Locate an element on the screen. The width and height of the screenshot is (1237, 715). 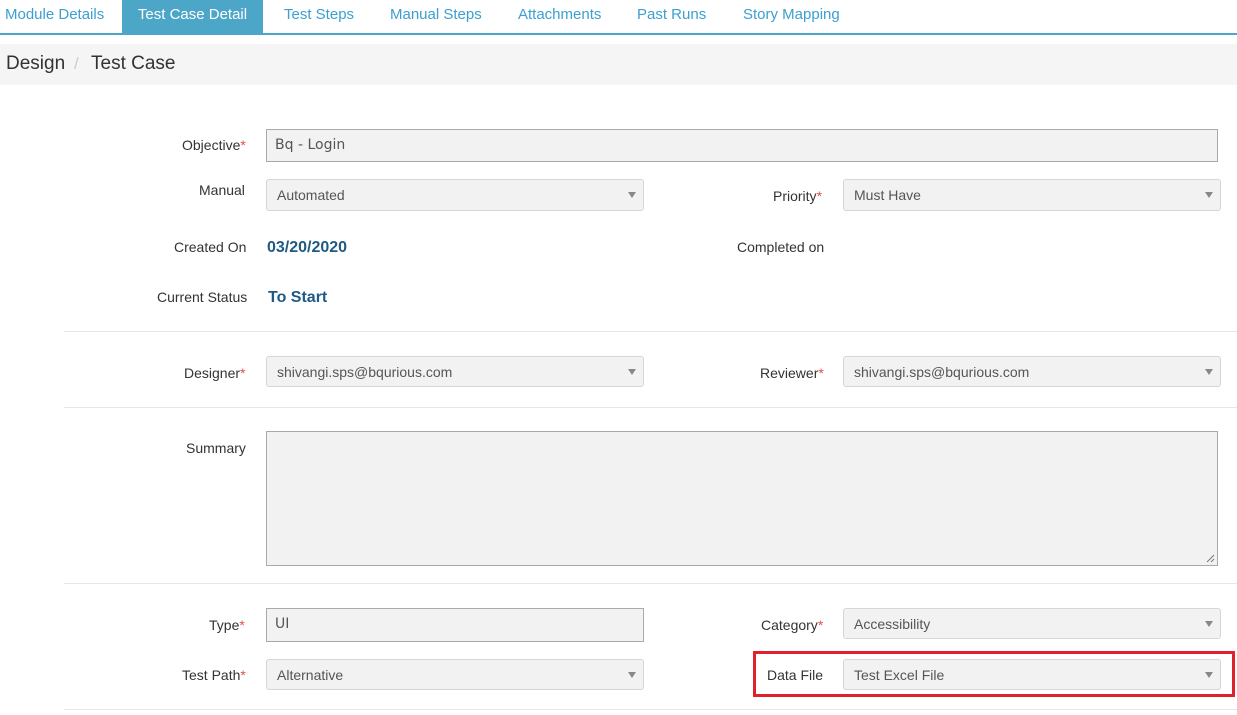
objective-input: Bq - Login is located at coordinates (742, 145).